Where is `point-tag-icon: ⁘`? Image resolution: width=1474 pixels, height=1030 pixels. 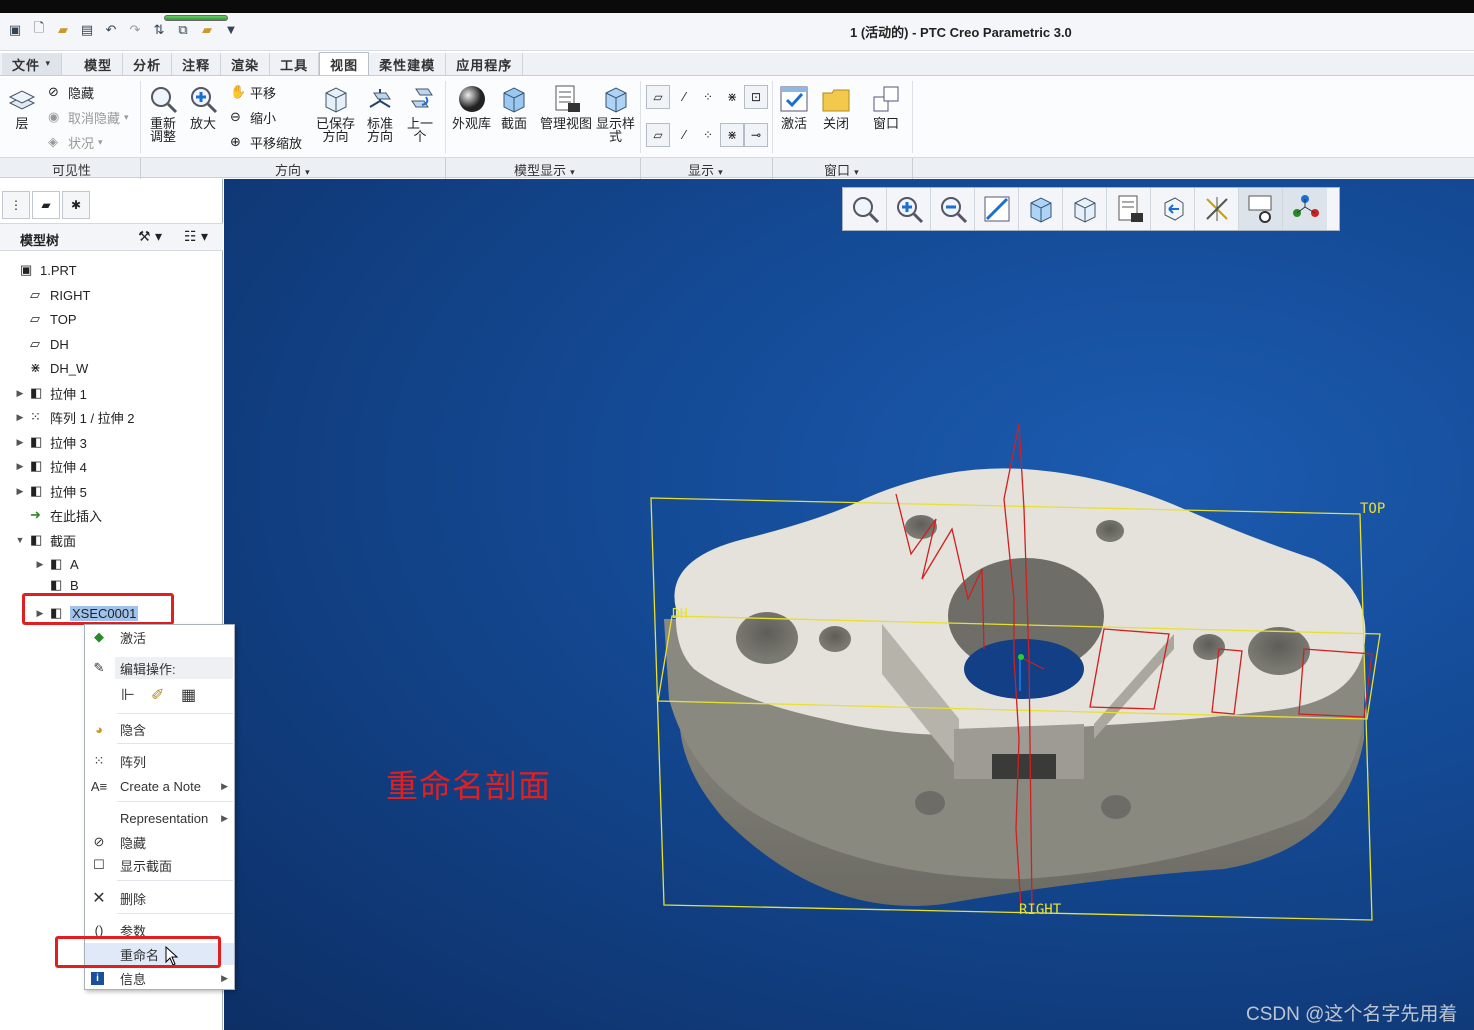 point-tag-icon: ⁘ is located at coordinates (708, 135).